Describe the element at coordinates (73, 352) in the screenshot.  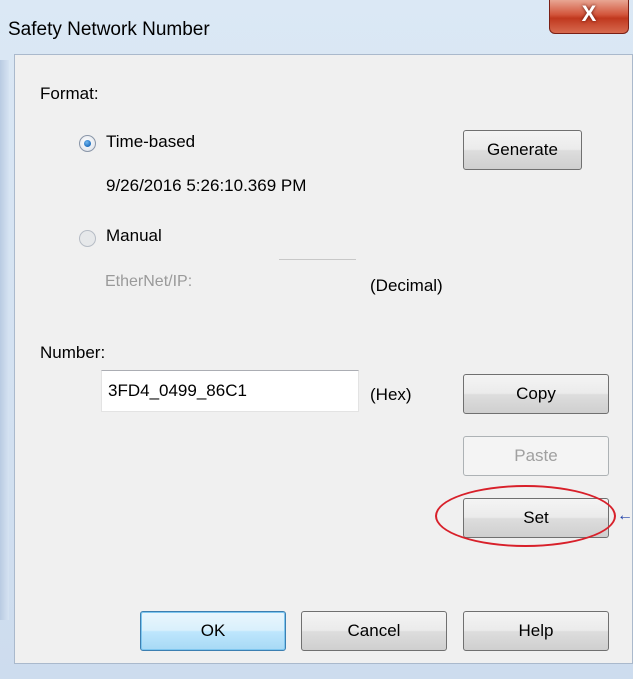
I see `number-label: Number:` at that location.